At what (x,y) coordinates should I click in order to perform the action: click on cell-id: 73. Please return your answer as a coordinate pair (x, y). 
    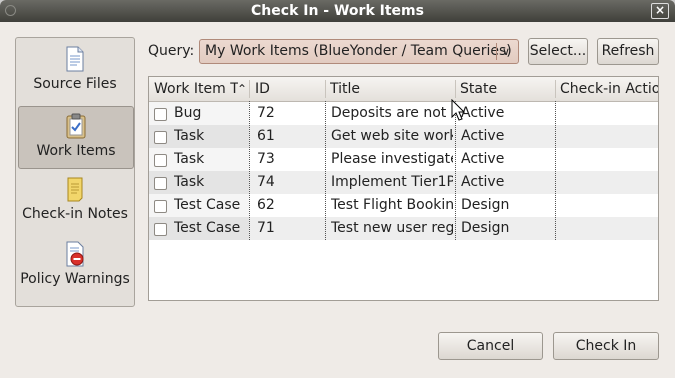
    Looking at the image, I should click on (266, 159).